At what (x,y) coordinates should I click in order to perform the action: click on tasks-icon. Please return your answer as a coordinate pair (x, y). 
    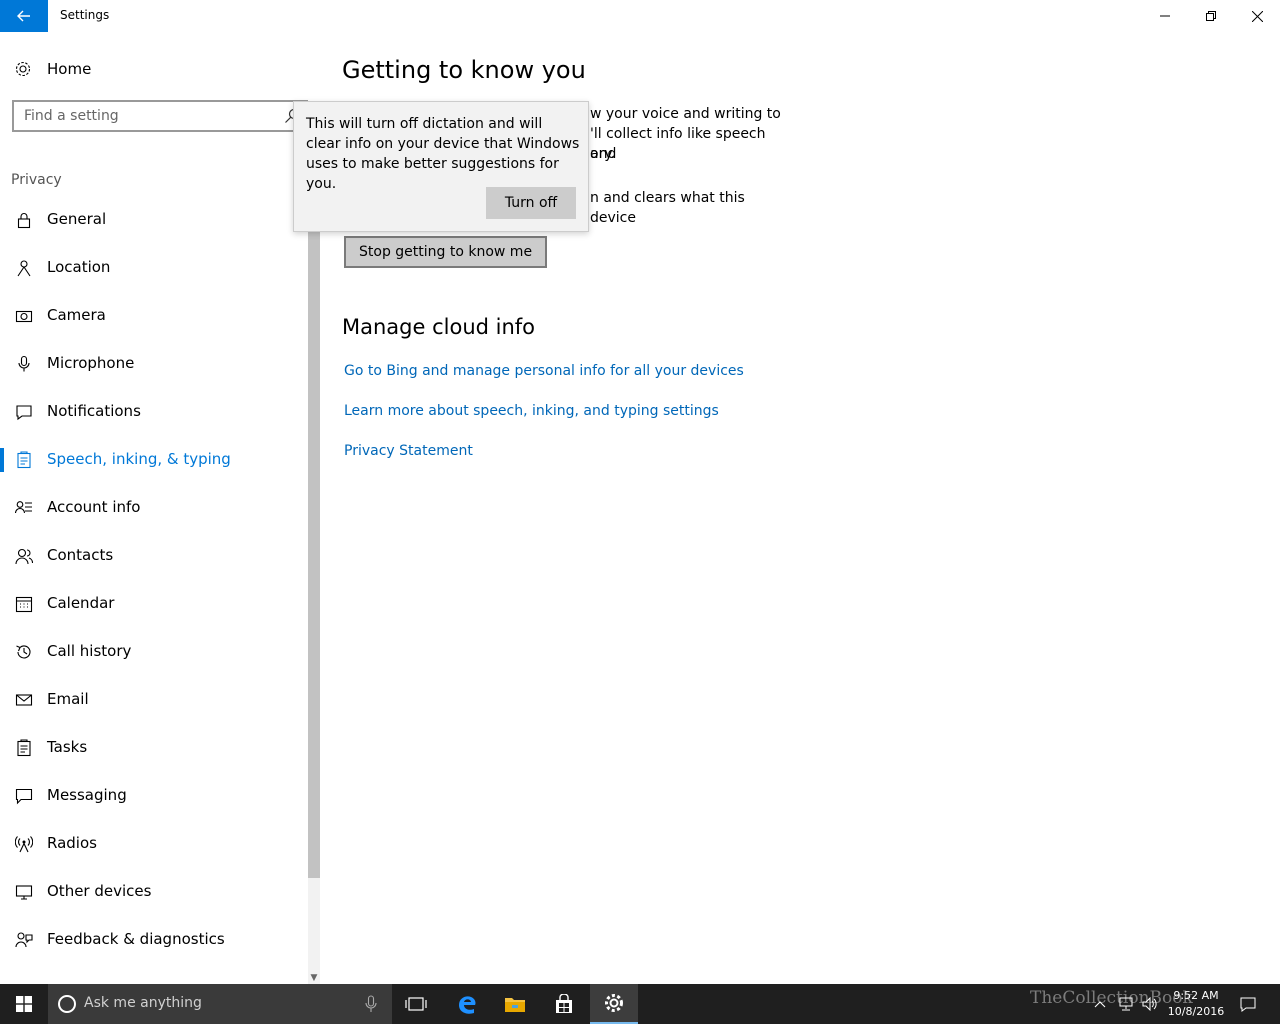
    Looking at the image, I should click on (24, 748).